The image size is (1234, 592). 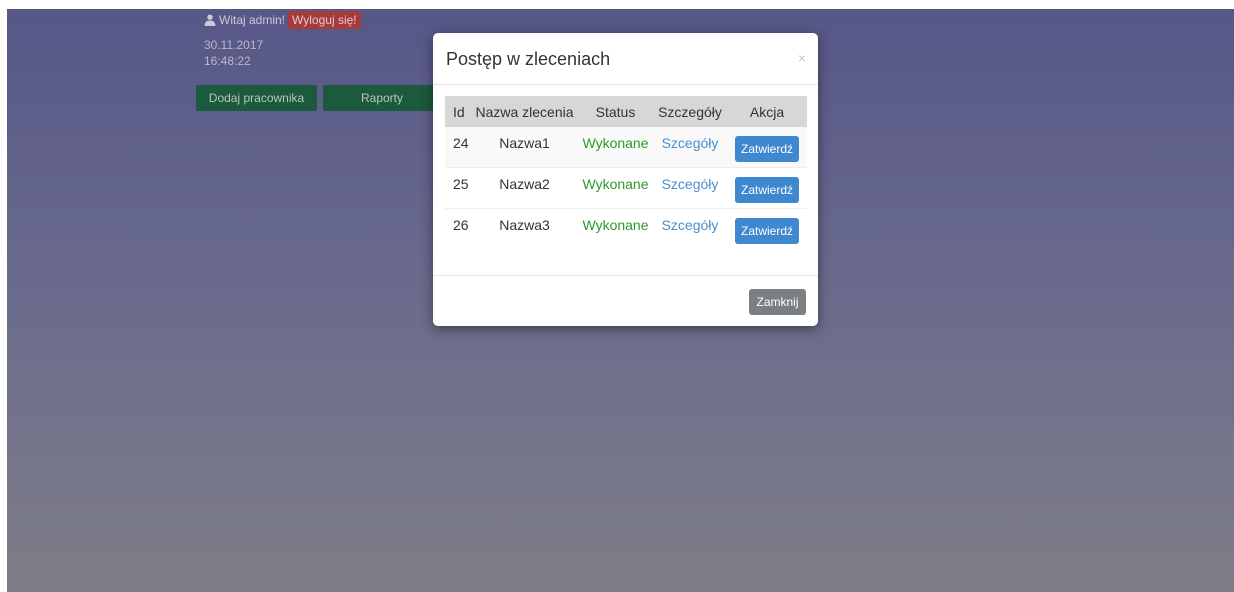 What do you see at coordinates (234, 45) in the screenshot?
I see `current-date: 30.11.2017` at bounding box center [234, 45].